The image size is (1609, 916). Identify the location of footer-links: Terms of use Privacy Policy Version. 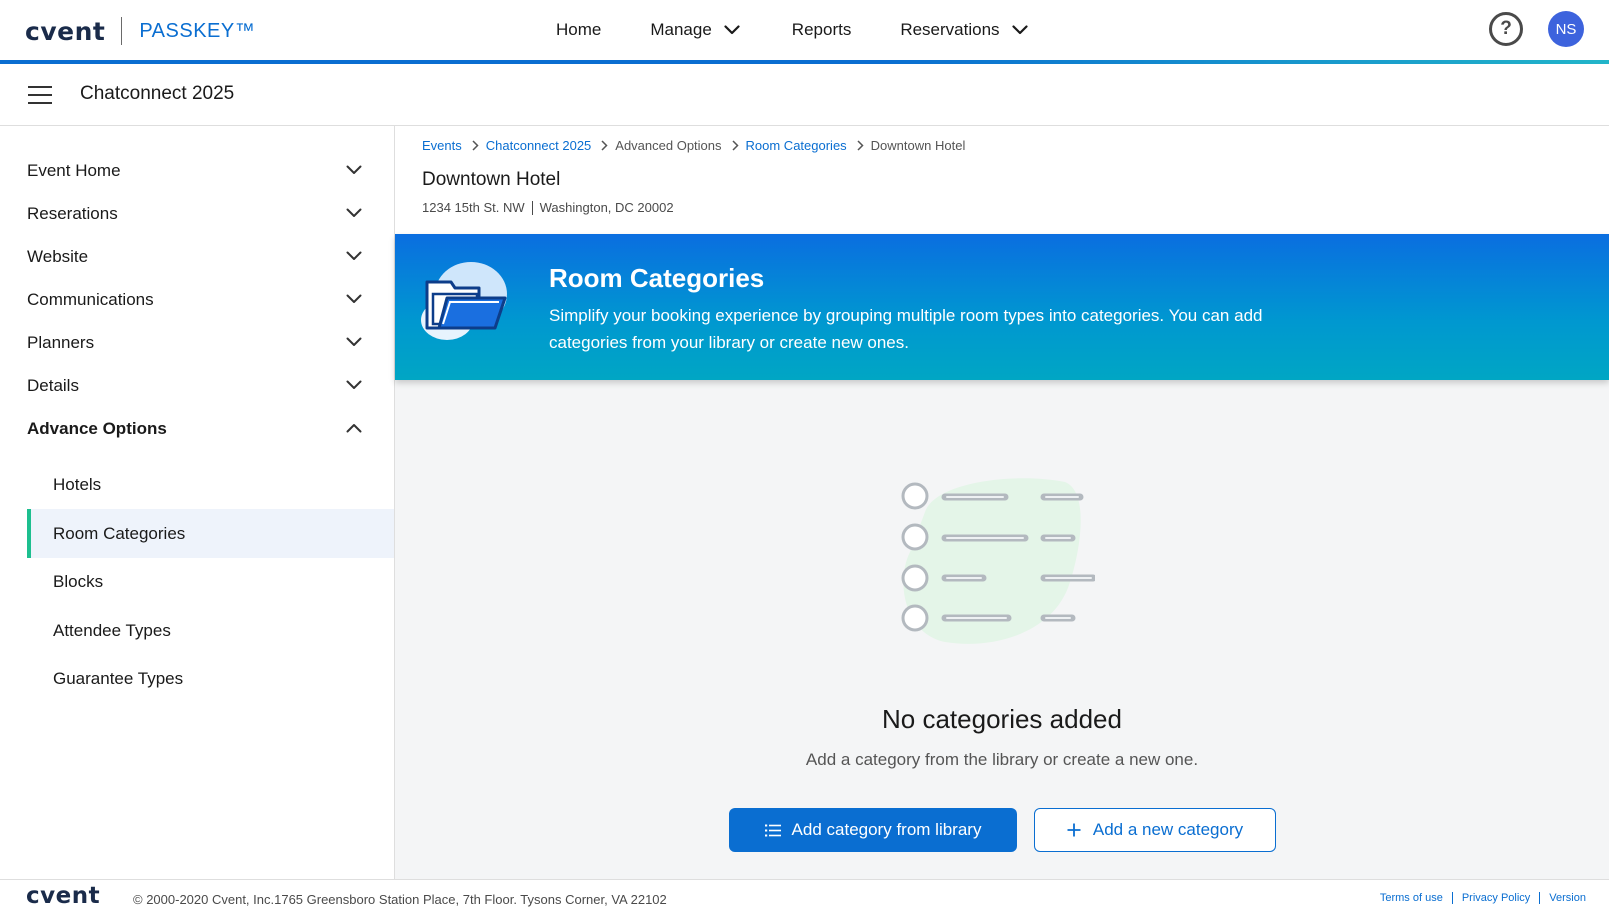
(1483, 898).